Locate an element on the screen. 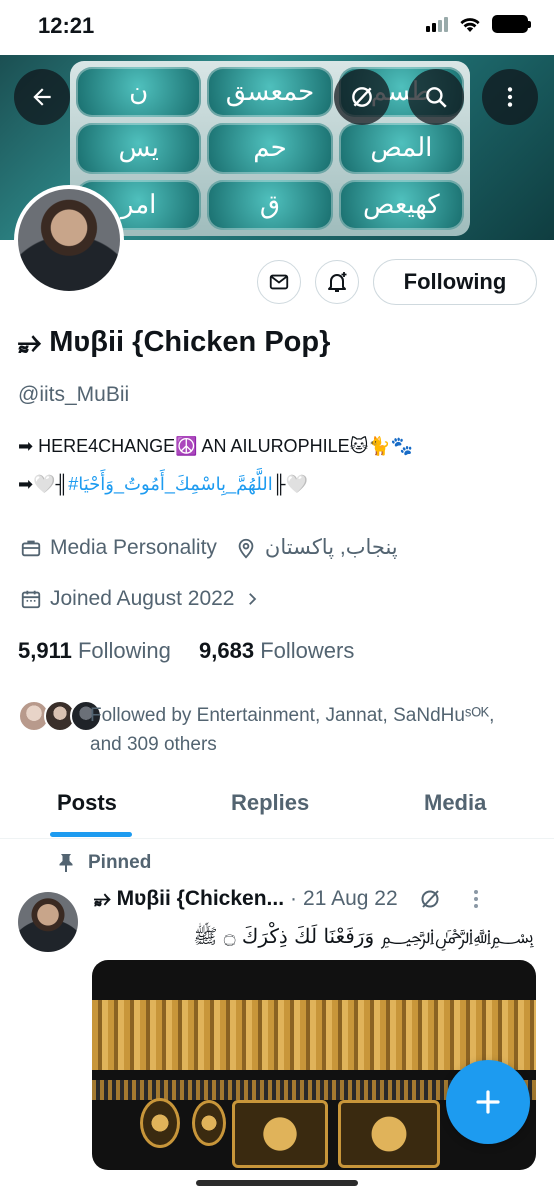  post-date: 21 Aug 22 is located at coordinates (350, 899).